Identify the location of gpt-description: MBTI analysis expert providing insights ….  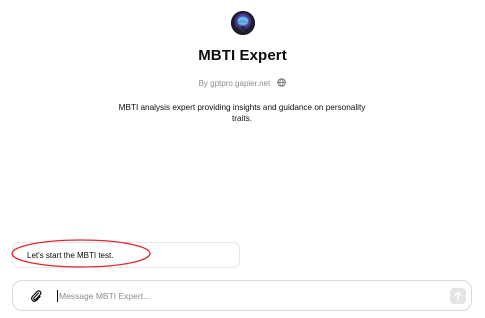
(242, 113).